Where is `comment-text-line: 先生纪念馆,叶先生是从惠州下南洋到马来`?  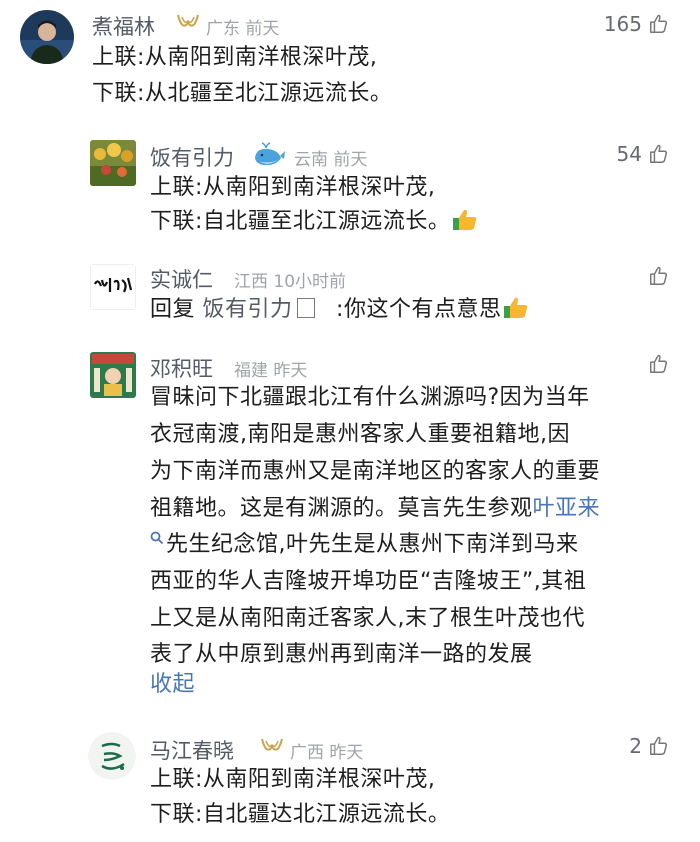
comment-text-line: 先生纪念馆,叶先生是从惠州下南洋到马来 is located at coordinates (364, 545).